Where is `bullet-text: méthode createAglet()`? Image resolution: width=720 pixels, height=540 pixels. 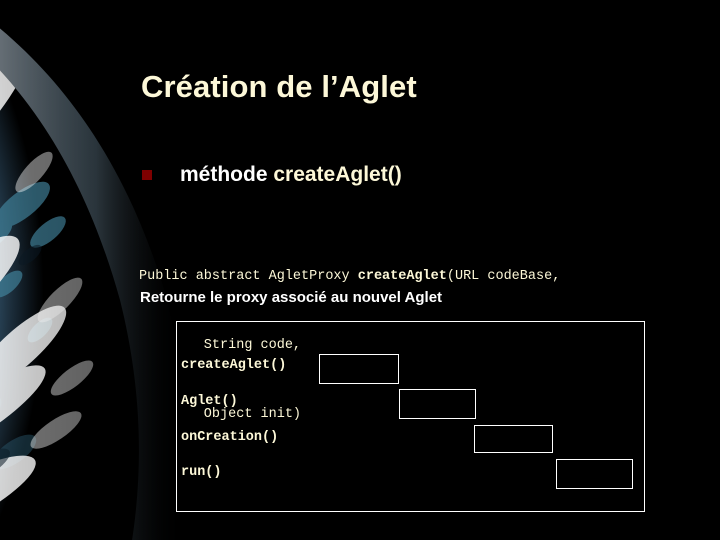
bullet-text: méthode createAglet() is located at coordinates (291, 175).